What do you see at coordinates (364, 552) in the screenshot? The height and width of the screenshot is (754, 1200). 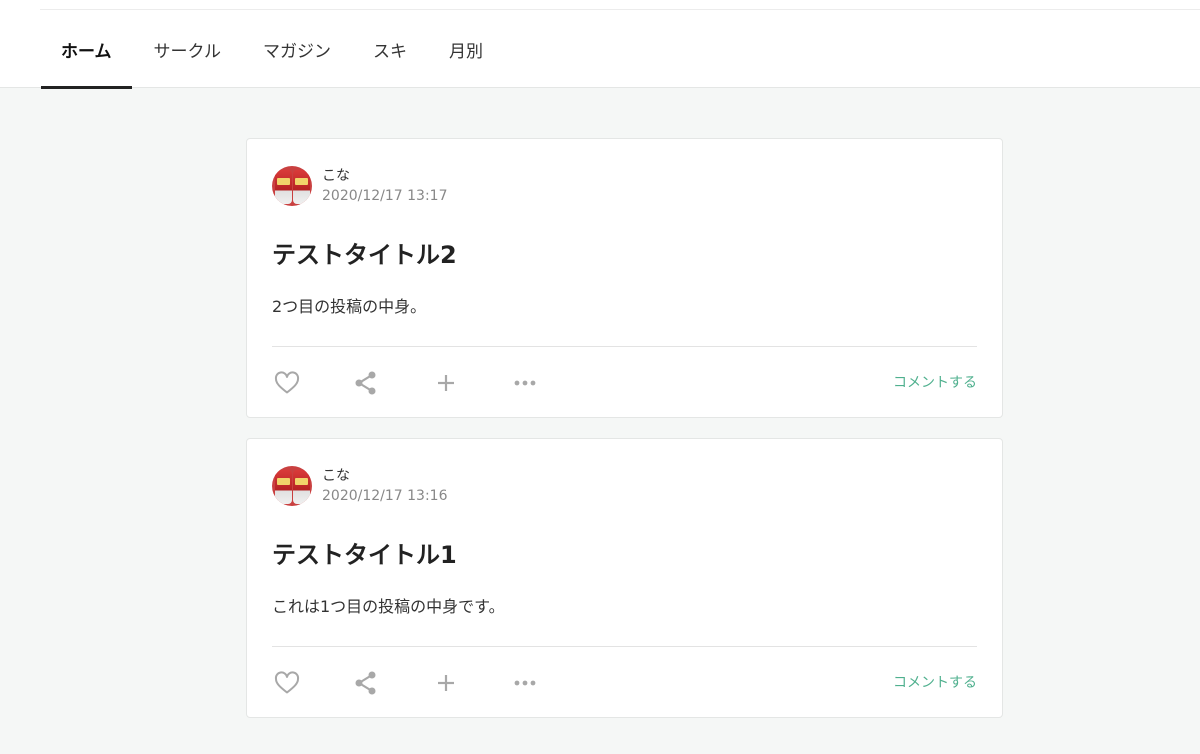 I see `post-title: テストタイトル1` at bounding box center [364, 552].